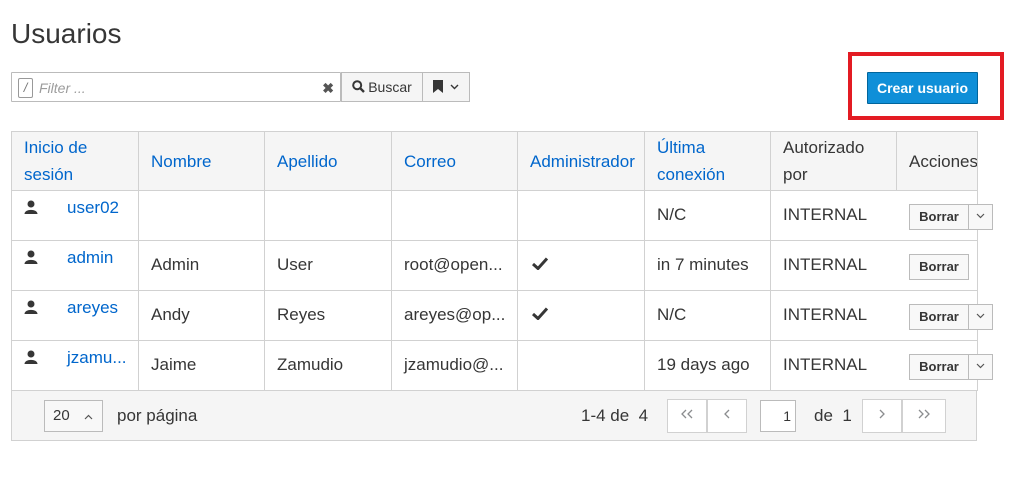 The height and width of the screenshot is (488, 1014). I want to click on filter-field: / ✖, so click(176, 87).